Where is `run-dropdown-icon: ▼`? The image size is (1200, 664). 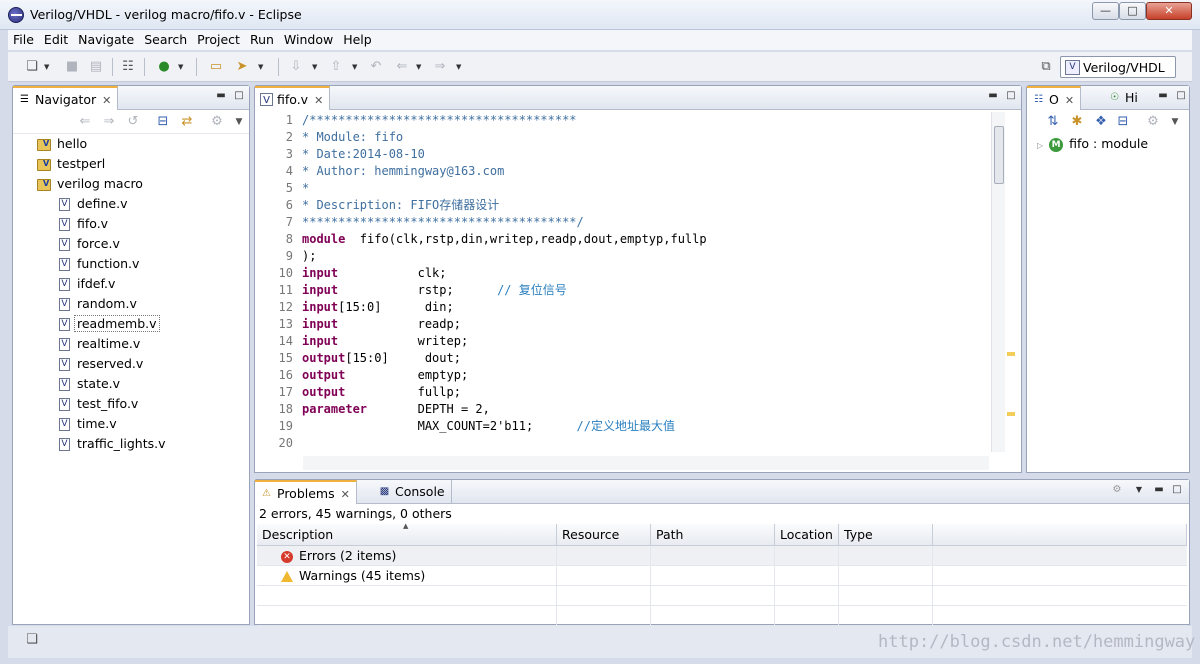 run-dropdown-icon: ▼ is located at coordinates (182, 67).